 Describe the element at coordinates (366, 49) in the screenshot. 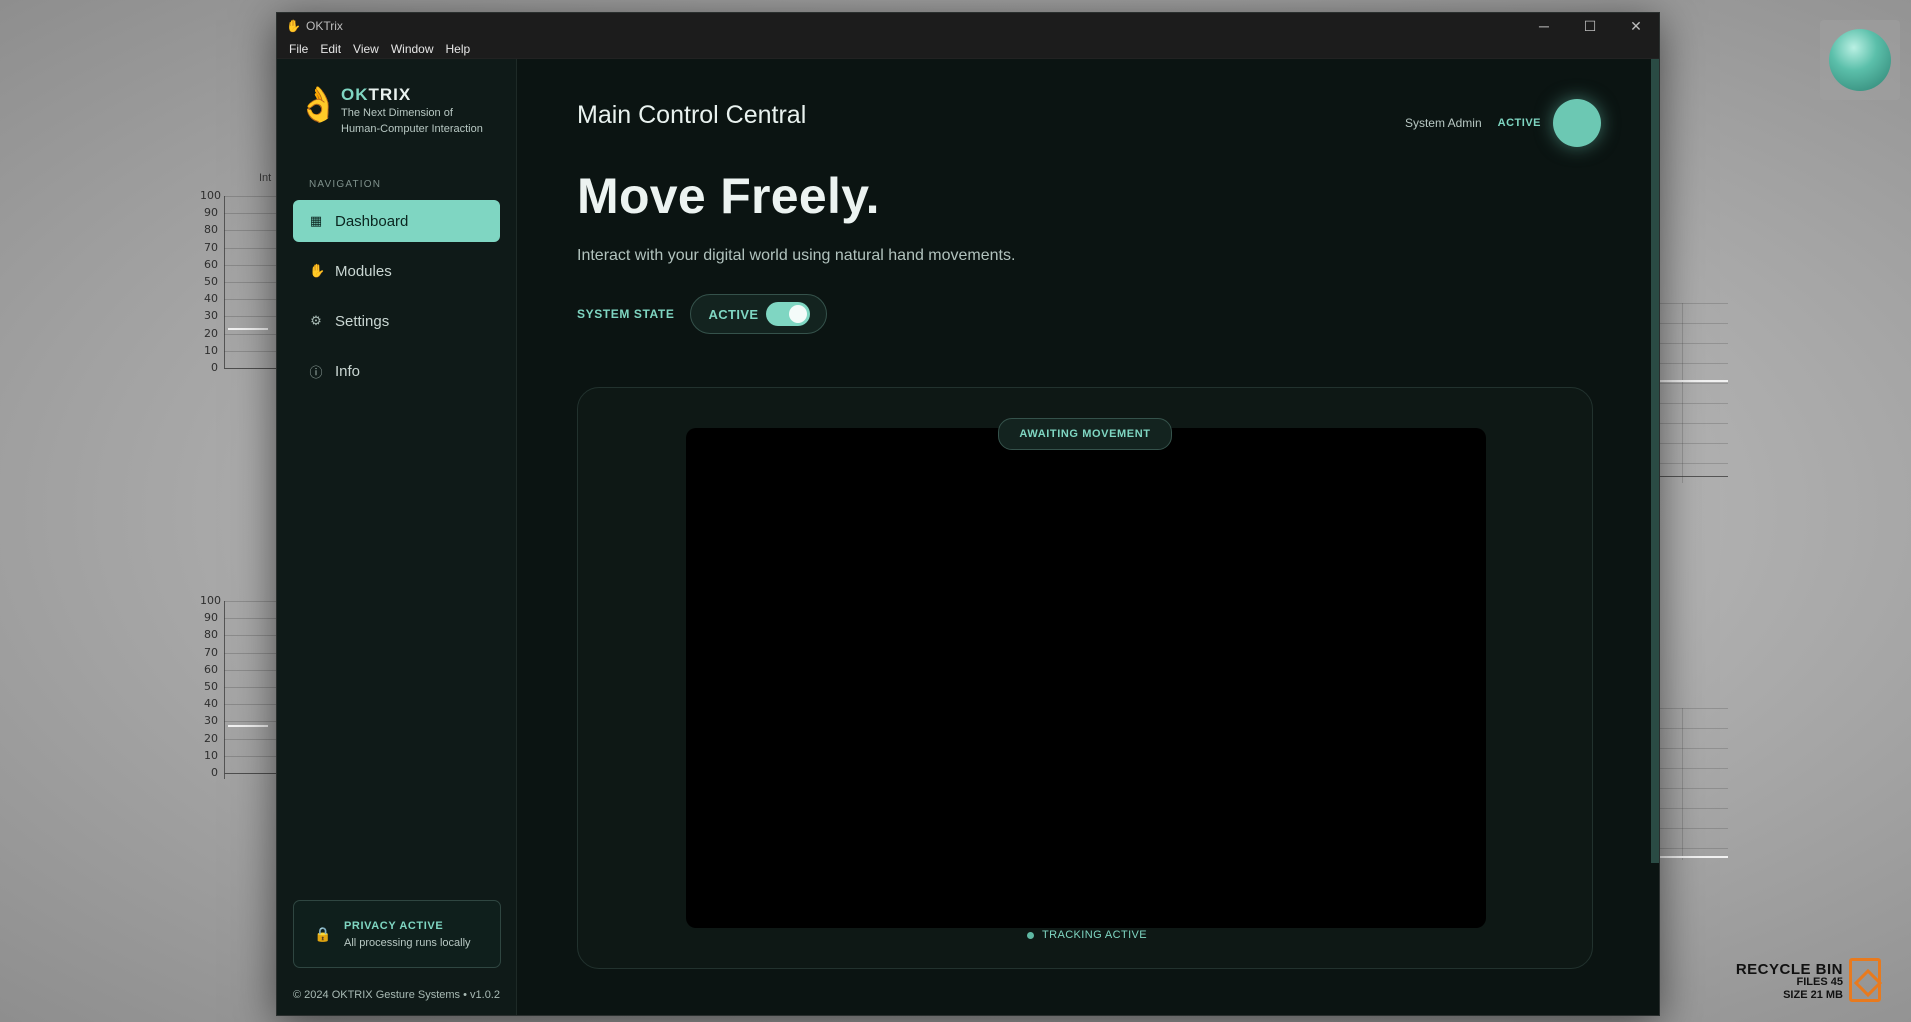

I see `menu-view: View` at that location.